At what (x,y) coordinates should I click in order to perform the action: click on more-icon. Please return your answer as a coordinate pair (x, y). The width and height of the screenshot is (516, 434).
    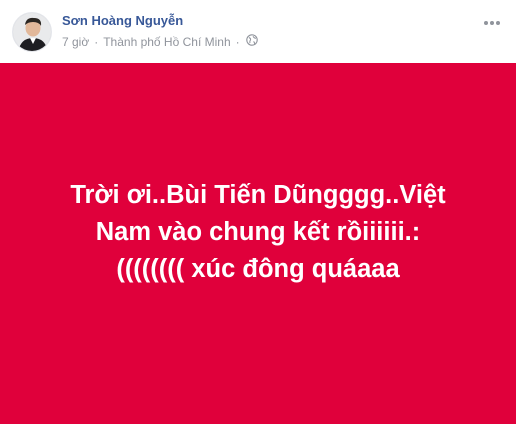
    Looking at the image, I should click on (492, 23).